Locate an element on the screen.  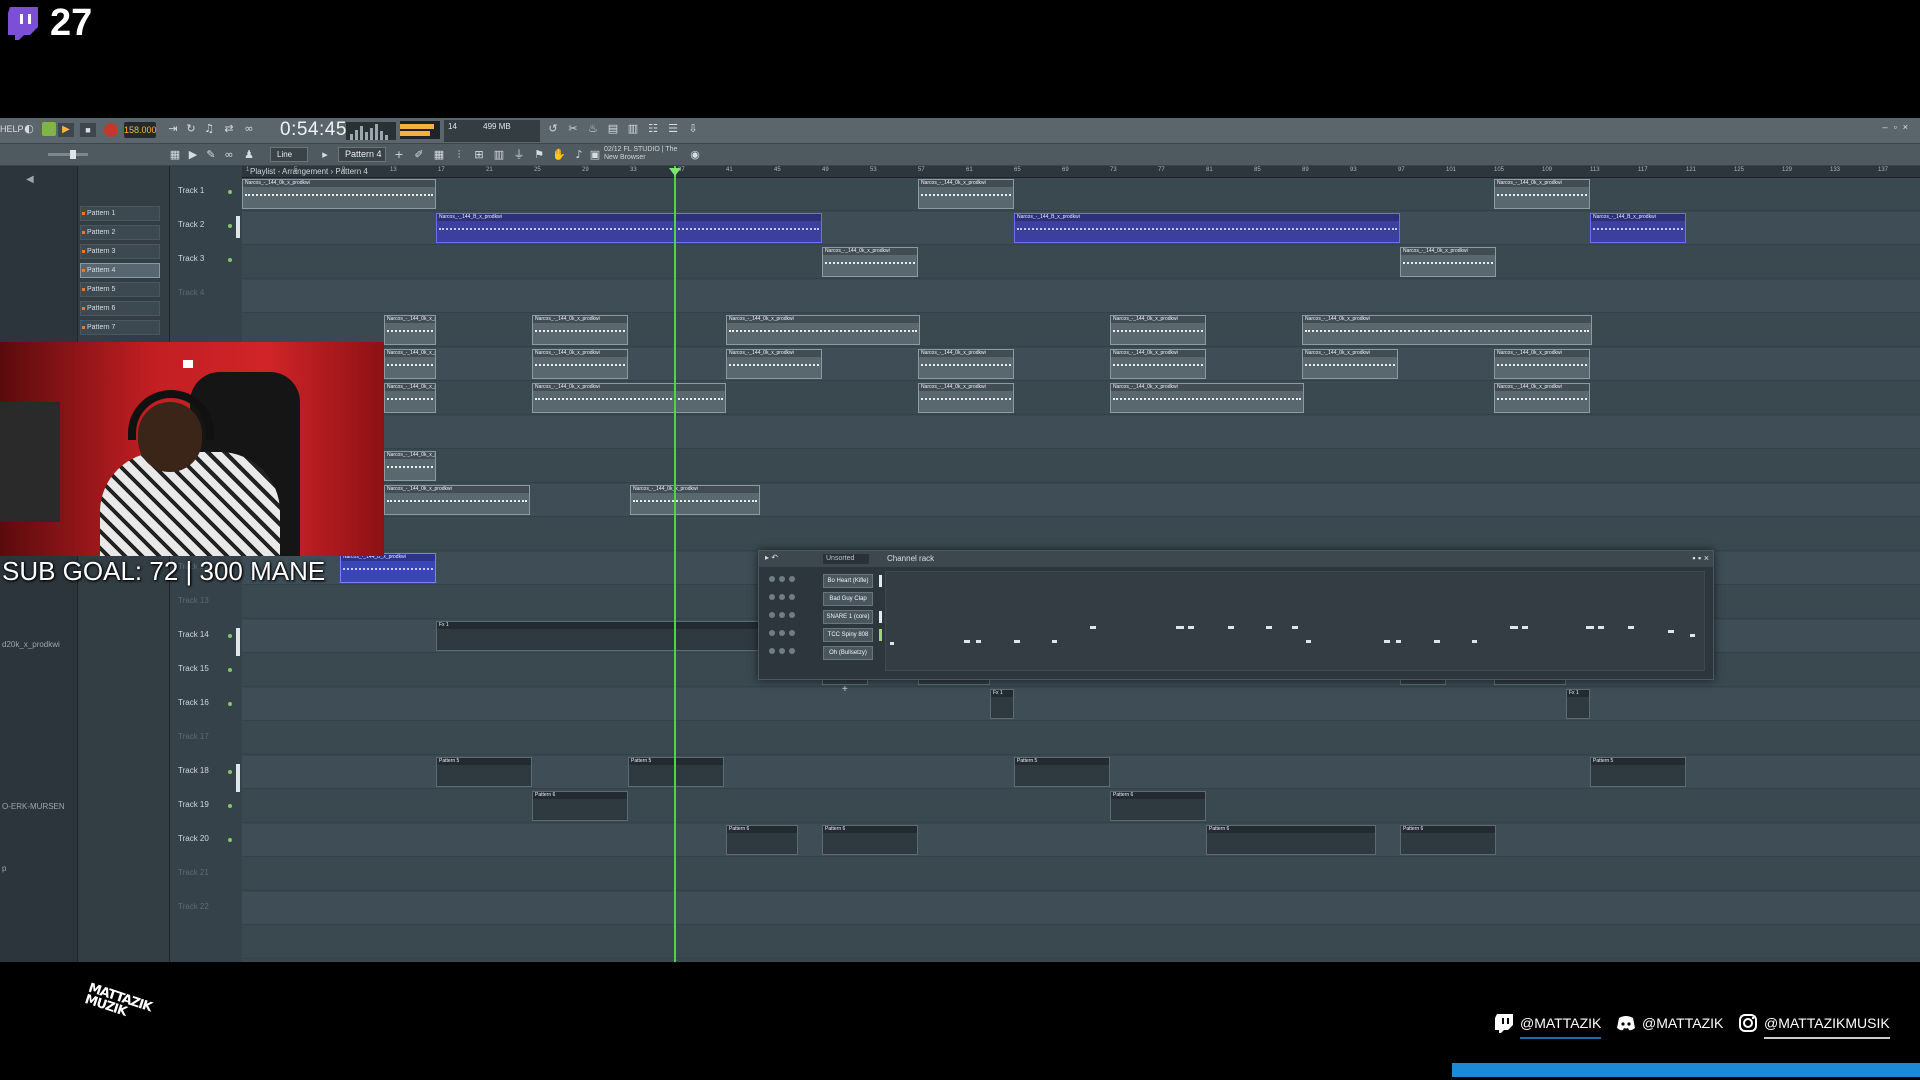
menu-label: HELP is located at coordinates (12, 129).